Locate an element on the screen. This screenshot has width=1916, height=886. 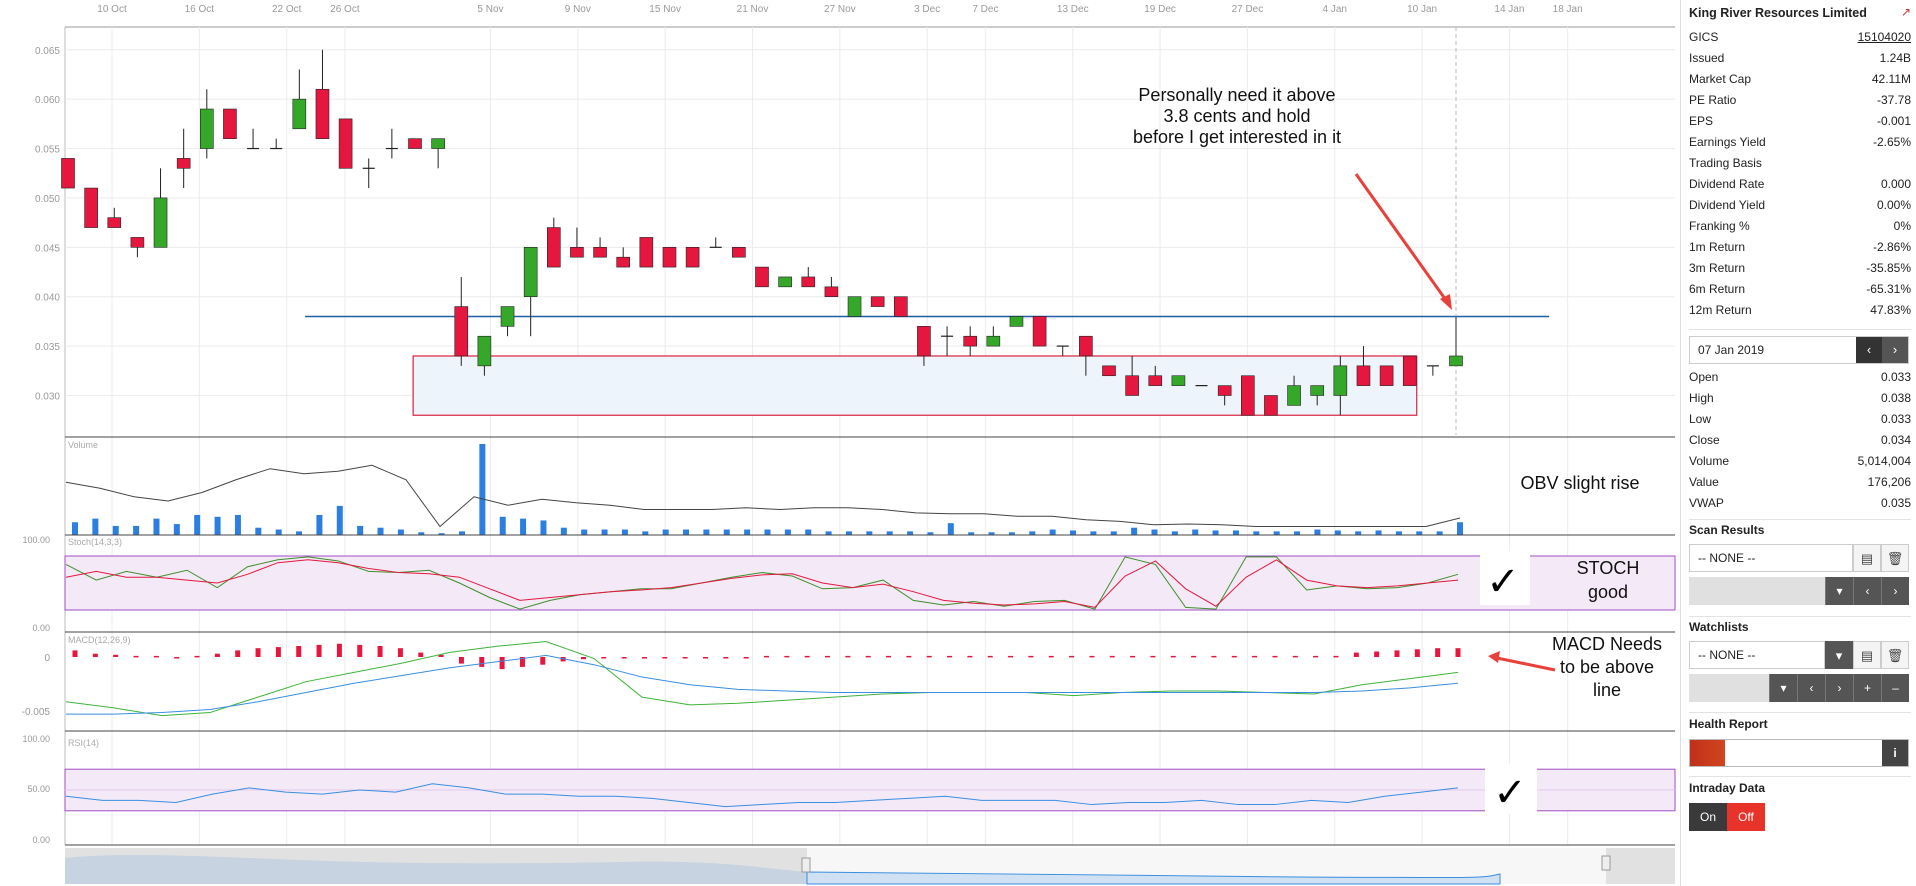
stoch-tick: 0.00 is located at coordinates (41, 628).